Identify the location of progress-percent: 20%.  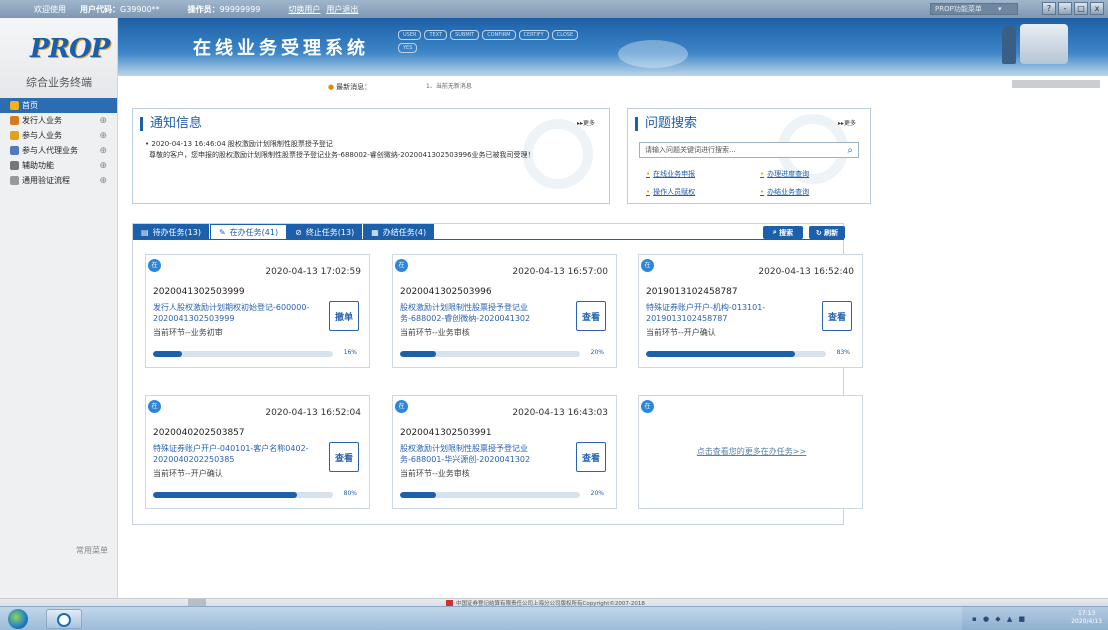
(597, 352).